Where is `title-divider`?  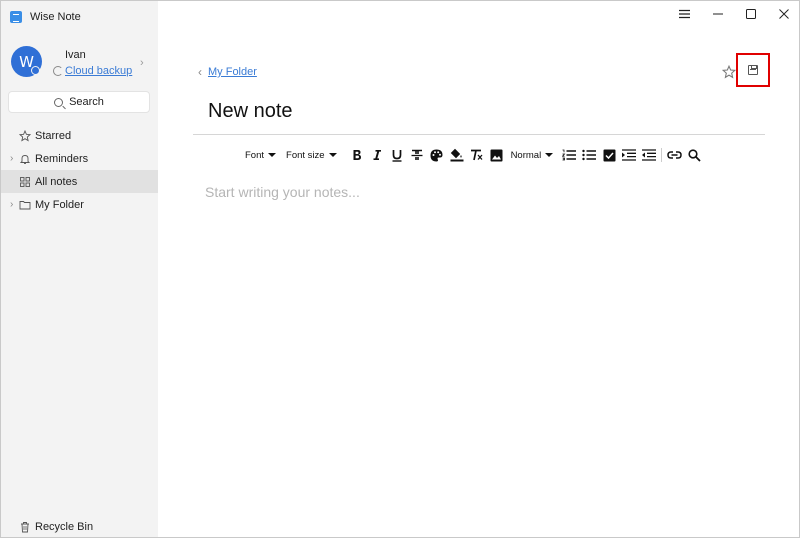 title-divider is located at coordinates (479, 134).